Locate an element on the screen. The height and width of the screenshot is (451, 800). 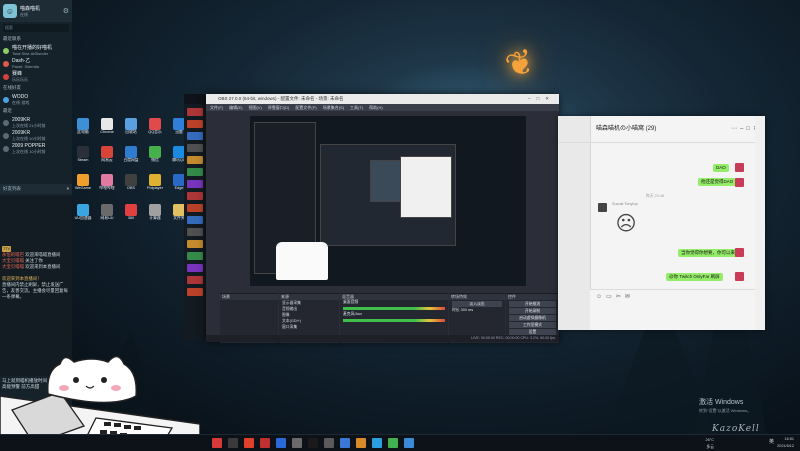
desktop-icon: OBS is located at coordinates (131, 182).